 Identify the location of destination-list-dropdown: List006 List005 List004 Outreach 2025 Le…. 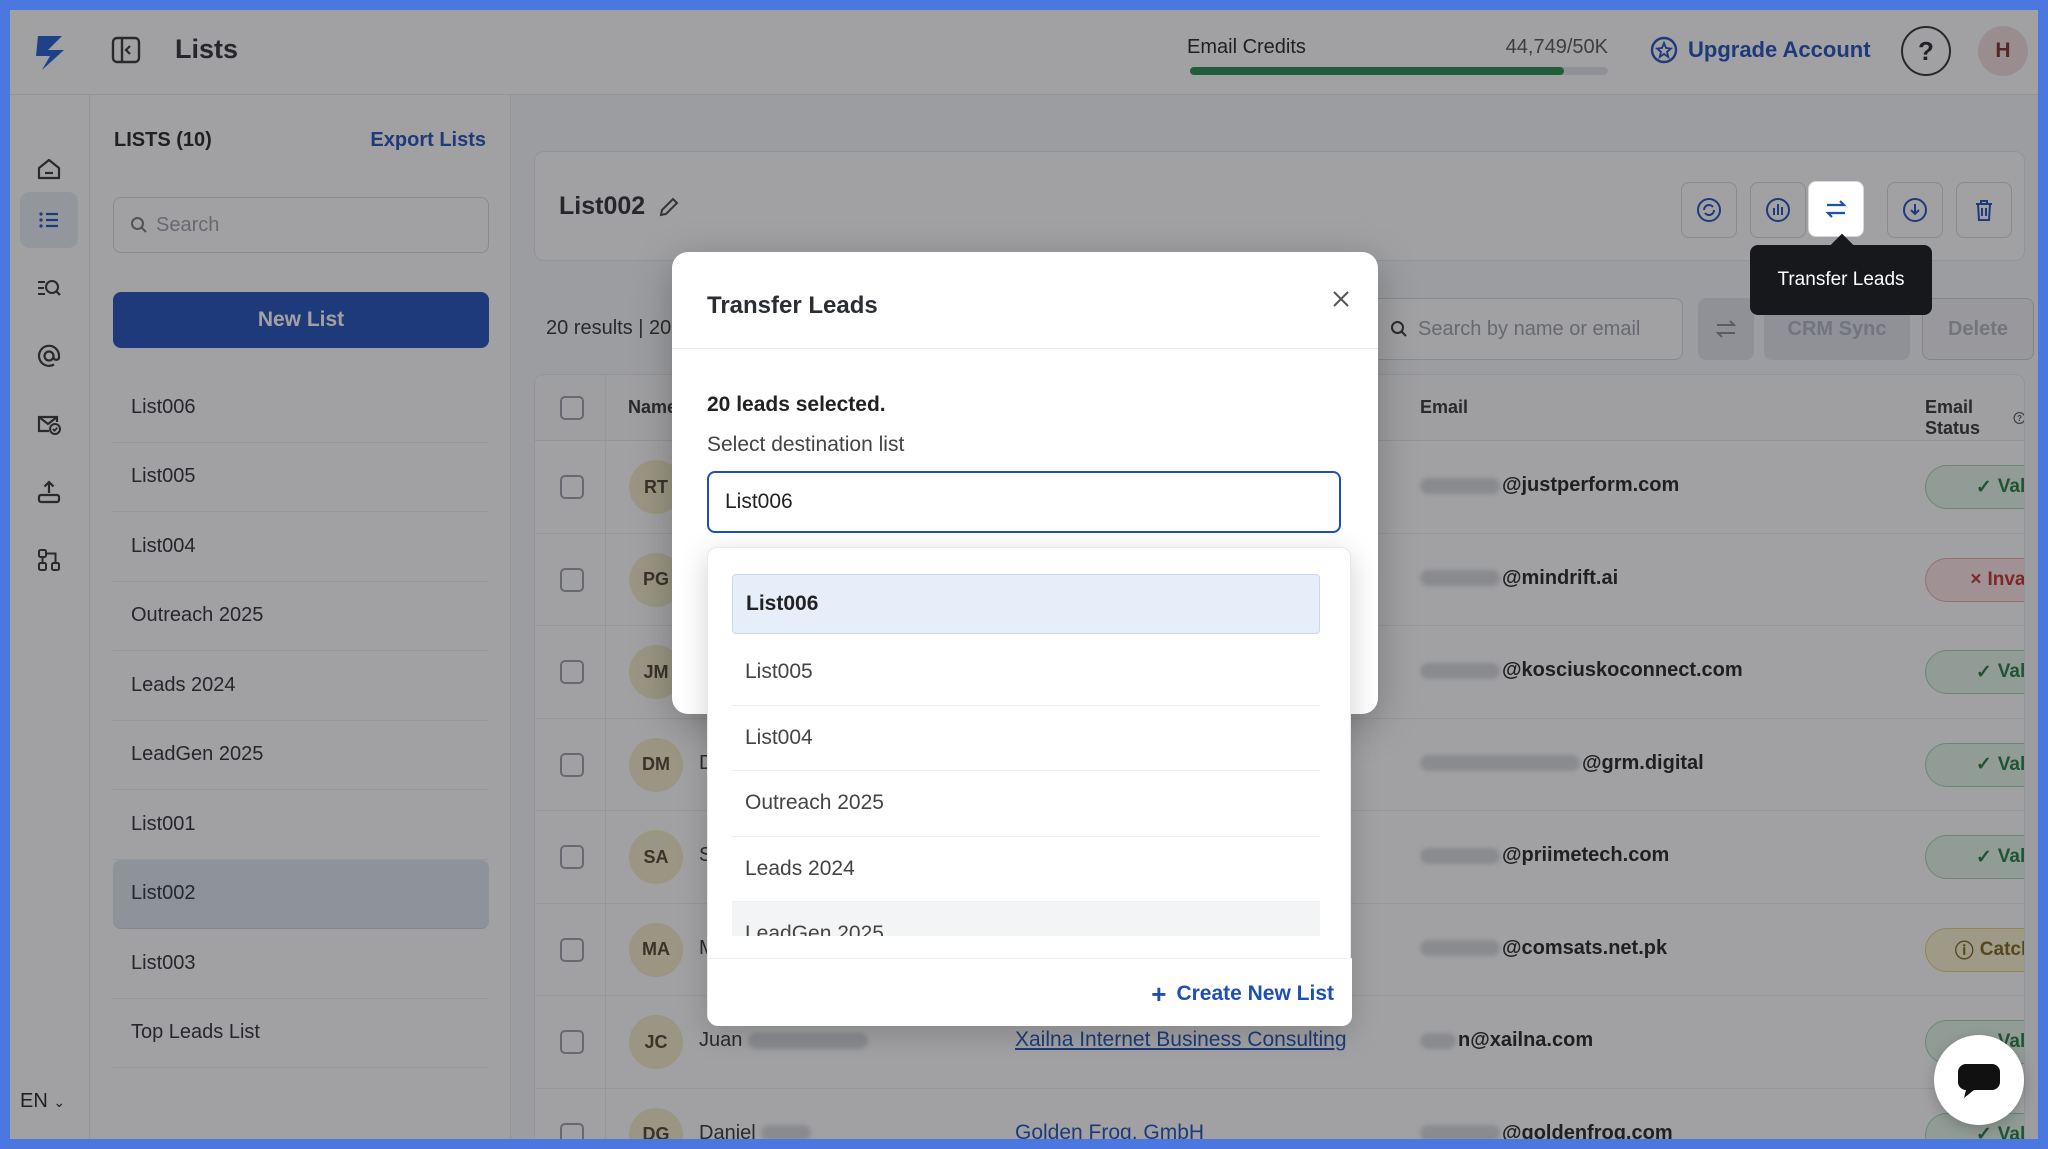
(1029, 786).